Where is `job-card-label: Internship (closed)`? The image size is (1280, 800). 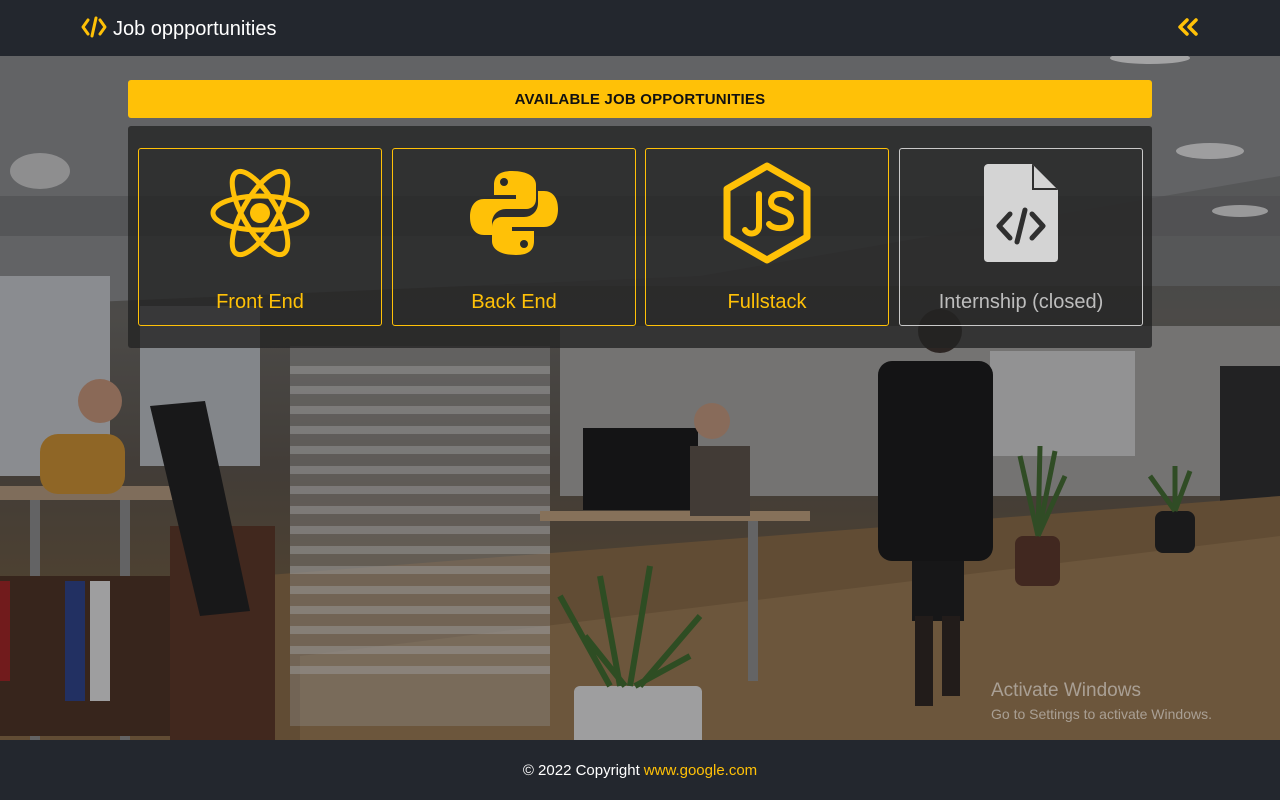
job-card-label: Internship (closed) is located at coordinates (1021, 302).